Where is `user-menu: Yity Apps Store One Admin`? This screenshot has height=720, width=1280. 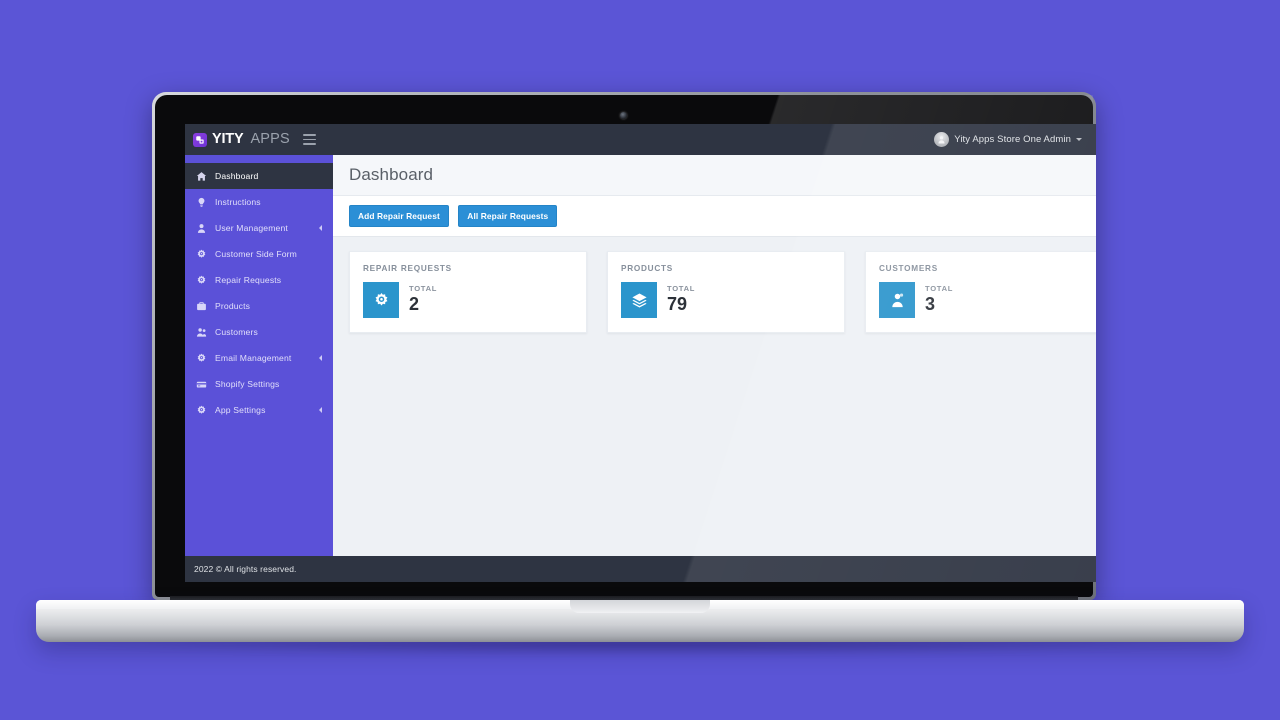
user-menu: Yity Apps Store One Admin is located at coordinates (1015, 139).